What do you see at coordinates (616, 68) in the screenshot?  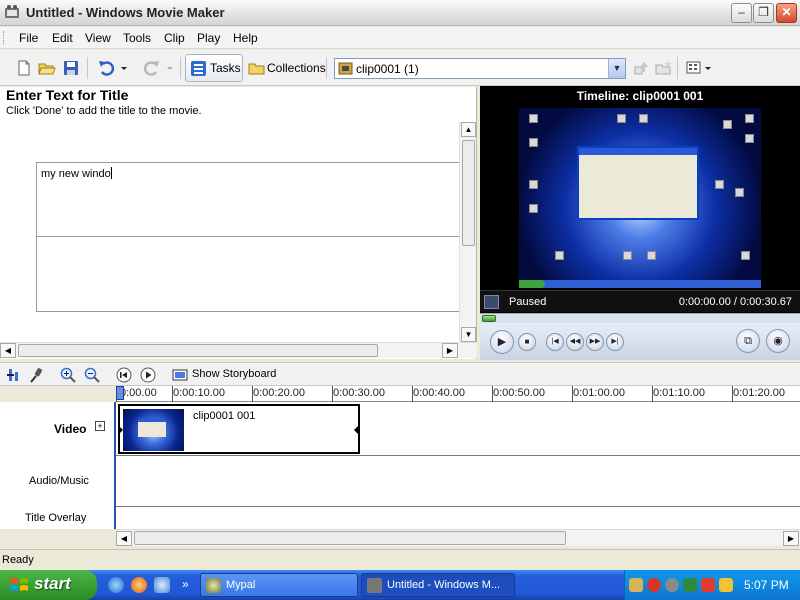 I see `chevron-down-icon: ▼` at bounding box center [616, 68].